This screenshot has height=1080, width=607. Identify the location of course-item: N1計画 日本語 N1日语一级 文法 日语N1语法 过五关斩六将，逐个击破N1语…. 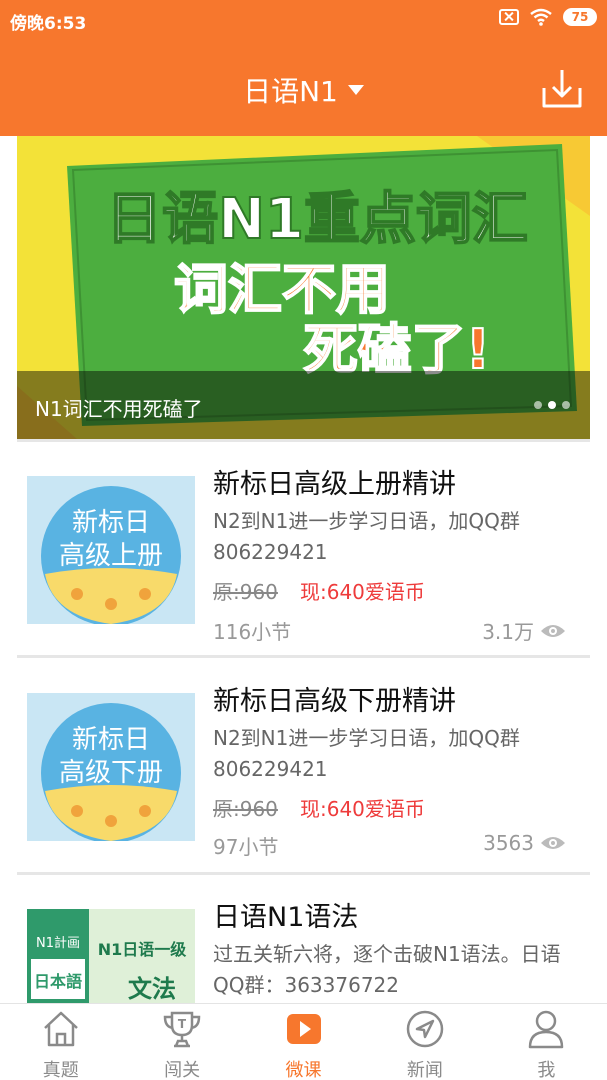
(303, 948).